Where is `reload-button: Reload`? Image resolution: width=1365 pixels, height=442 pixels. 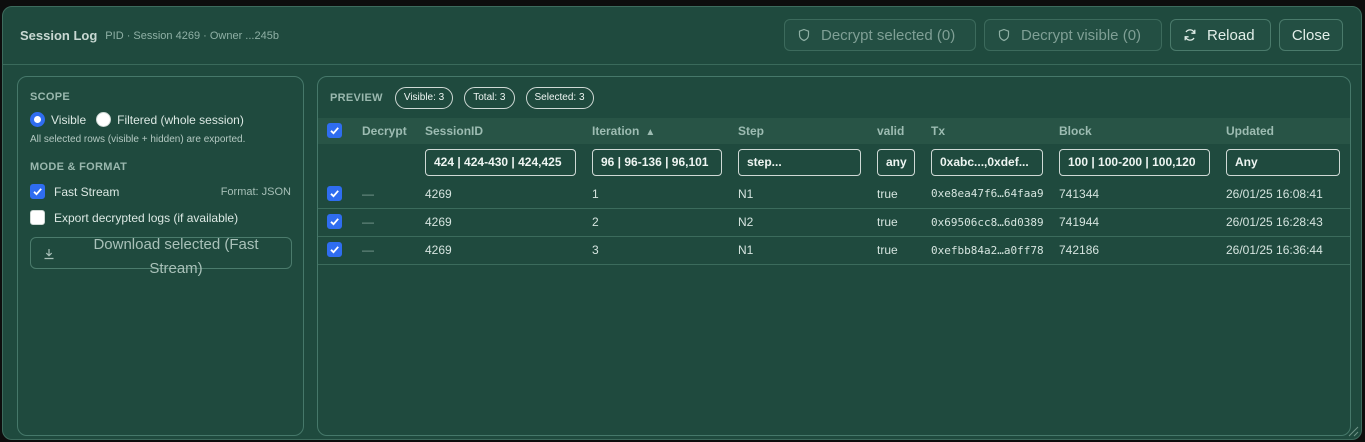 reload-button: Reload is located at coordinates (1220, 35).